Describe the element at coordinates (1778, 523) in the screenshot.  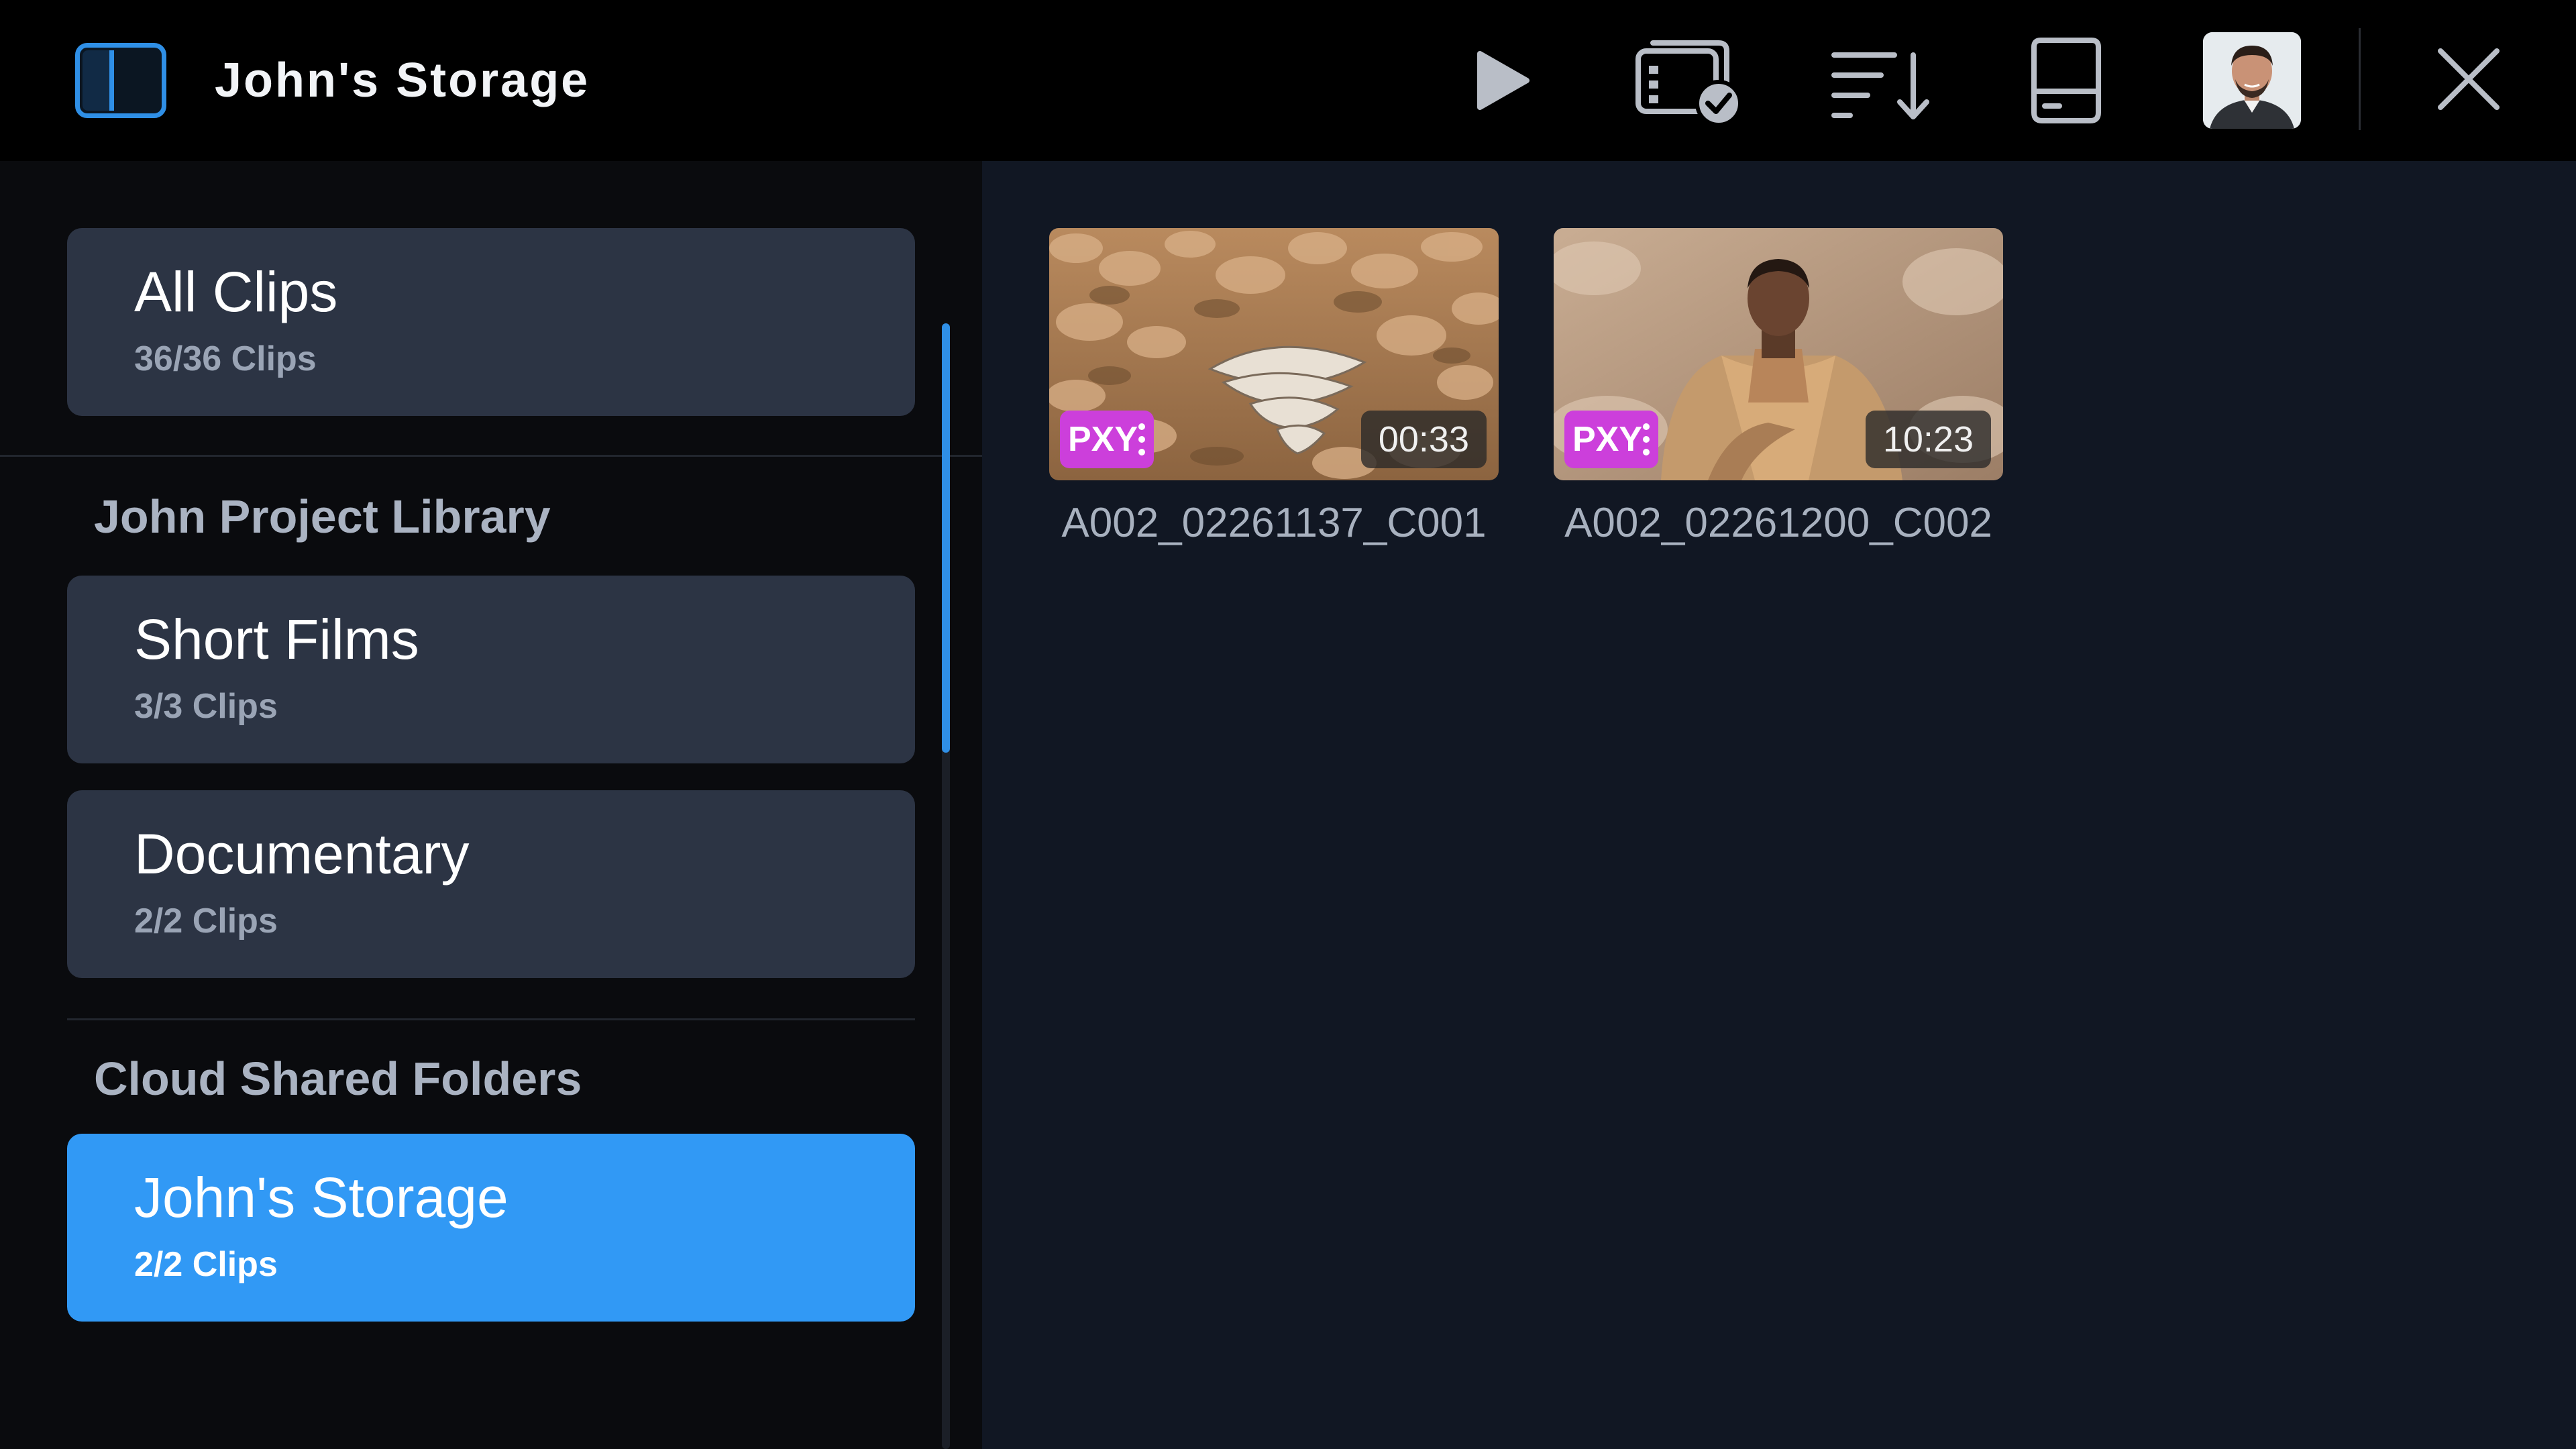
I see `clip-name: A002_02261200_C002` at that location.